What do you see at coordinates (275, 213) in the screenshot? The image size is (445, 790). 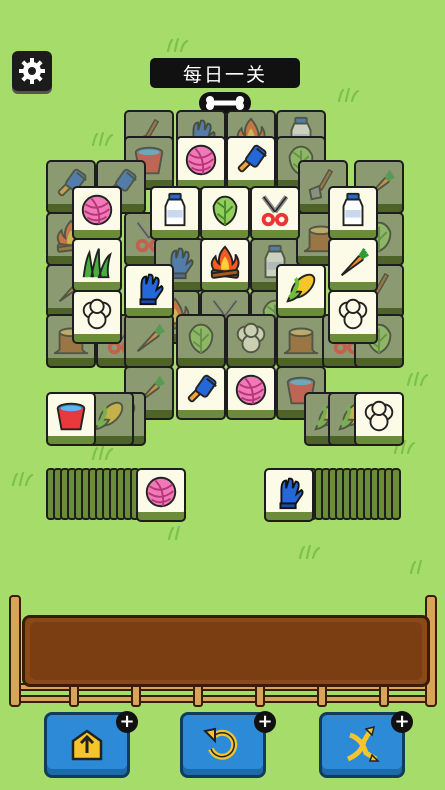 I see `tile-shears` at bounding box center [275, 213].